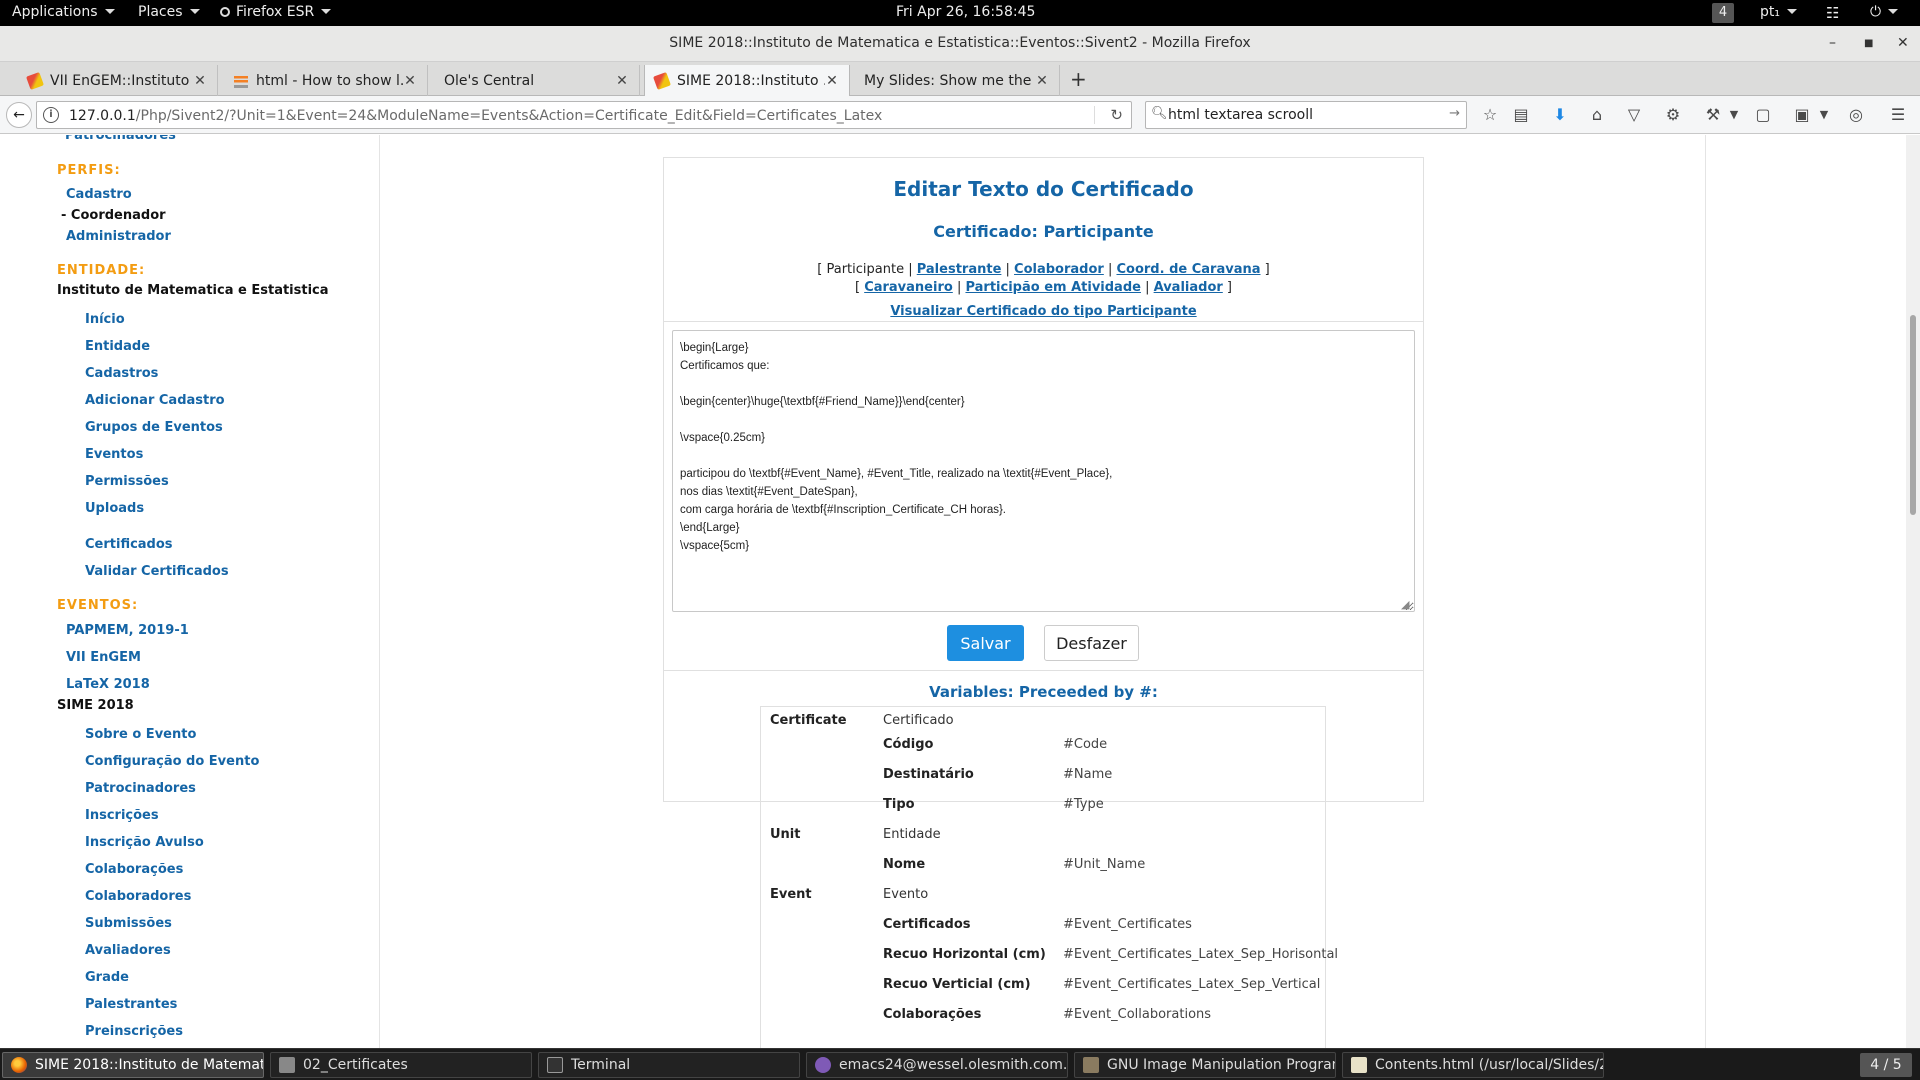  Describe the element at coordinates (1052, 287) in the screenshot. I see `type-link-participacao-atividade: Participão em Atividade` at that location.